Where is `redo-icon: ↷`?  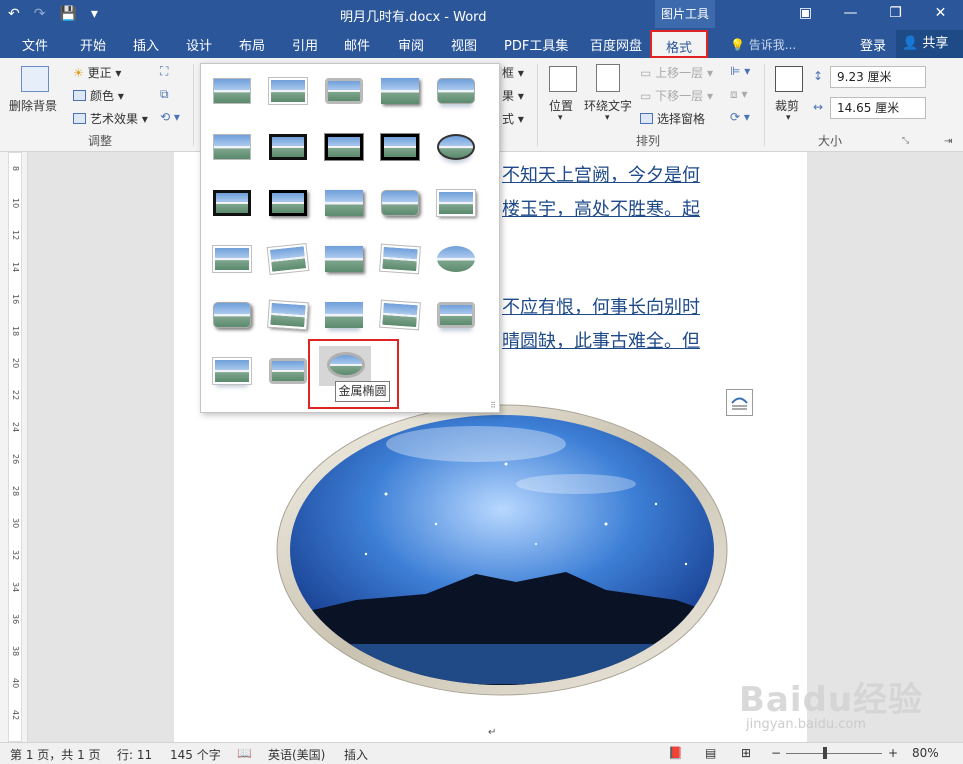
redo-icon: ↷ is located at coordinates (40, 14).